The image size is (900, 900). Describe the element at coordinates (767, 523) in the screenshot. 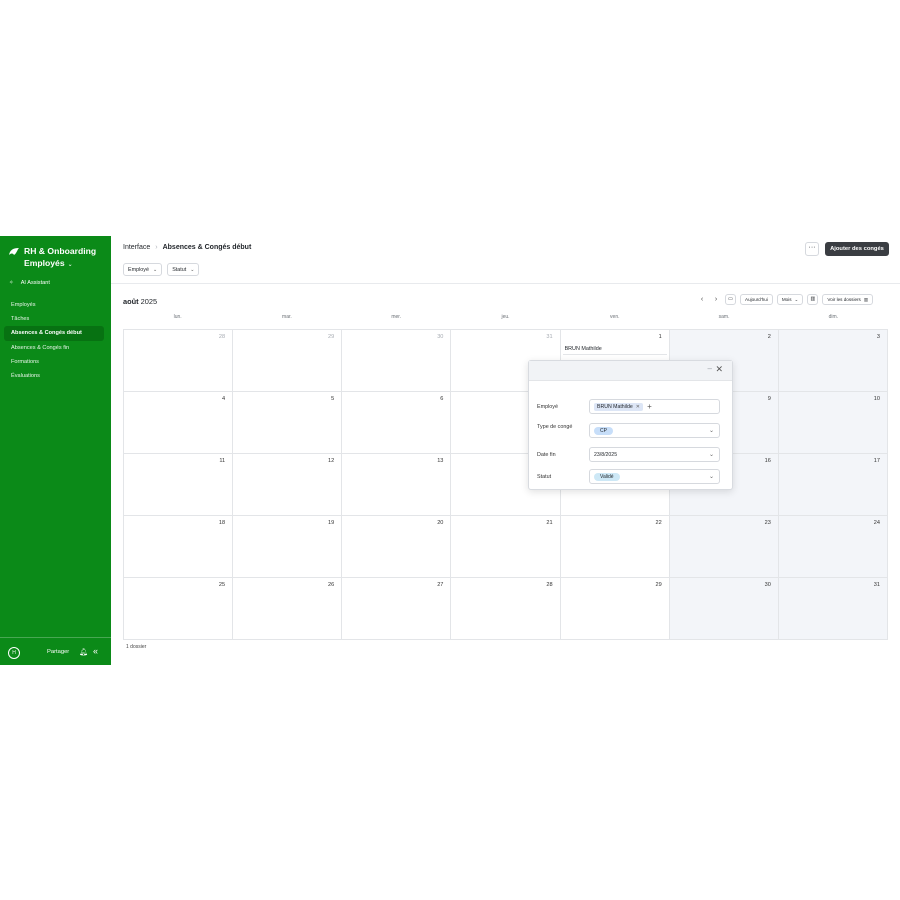

I see `calendar-day-number: 23` at that location.